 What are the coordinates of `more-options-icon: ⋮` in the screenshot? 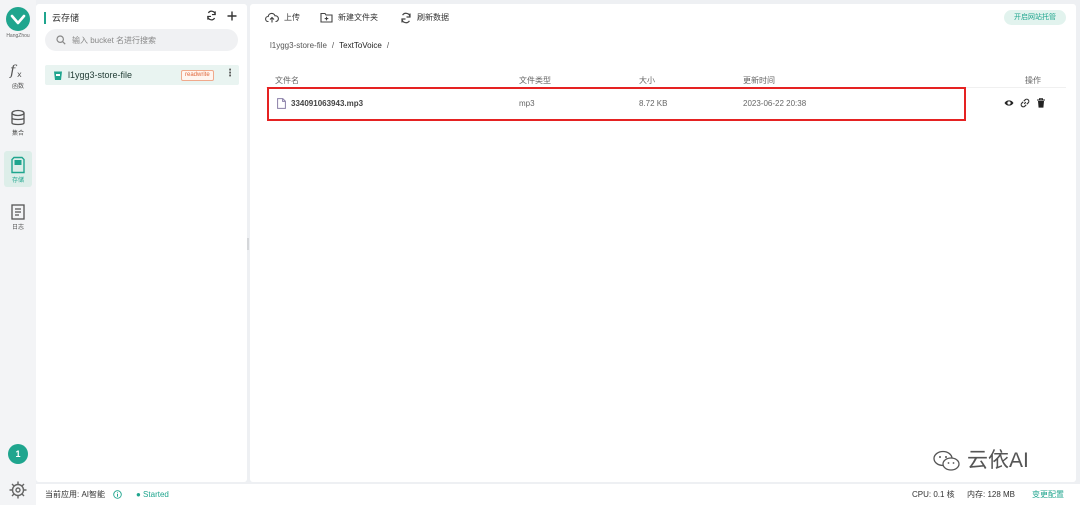 It's located at (230, 73).